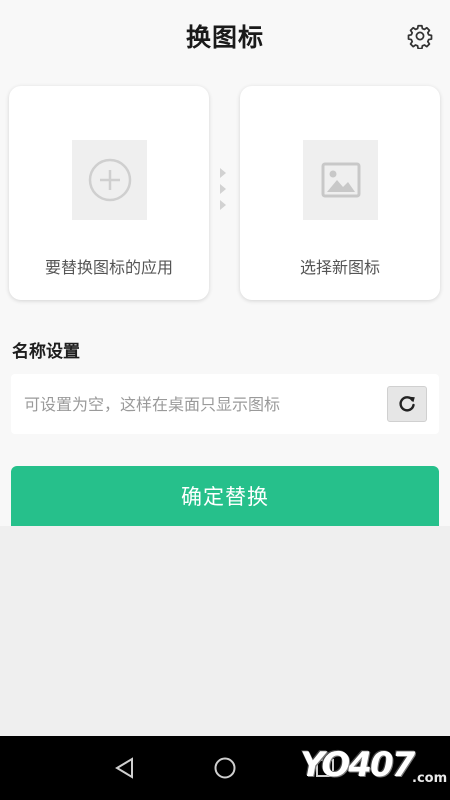 The image size is (450, 800). I want to click on app-placeholder, so click(109, 180).